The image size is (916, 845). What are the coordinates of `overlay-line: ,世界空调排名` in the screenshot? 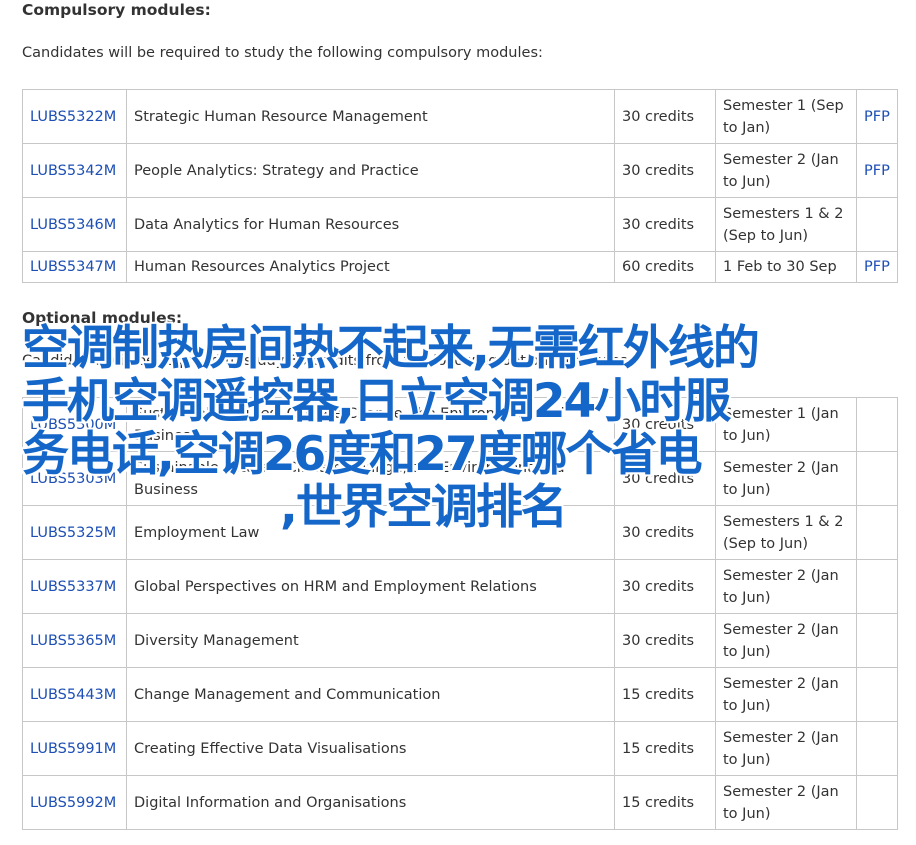 It's located at (424, 507).